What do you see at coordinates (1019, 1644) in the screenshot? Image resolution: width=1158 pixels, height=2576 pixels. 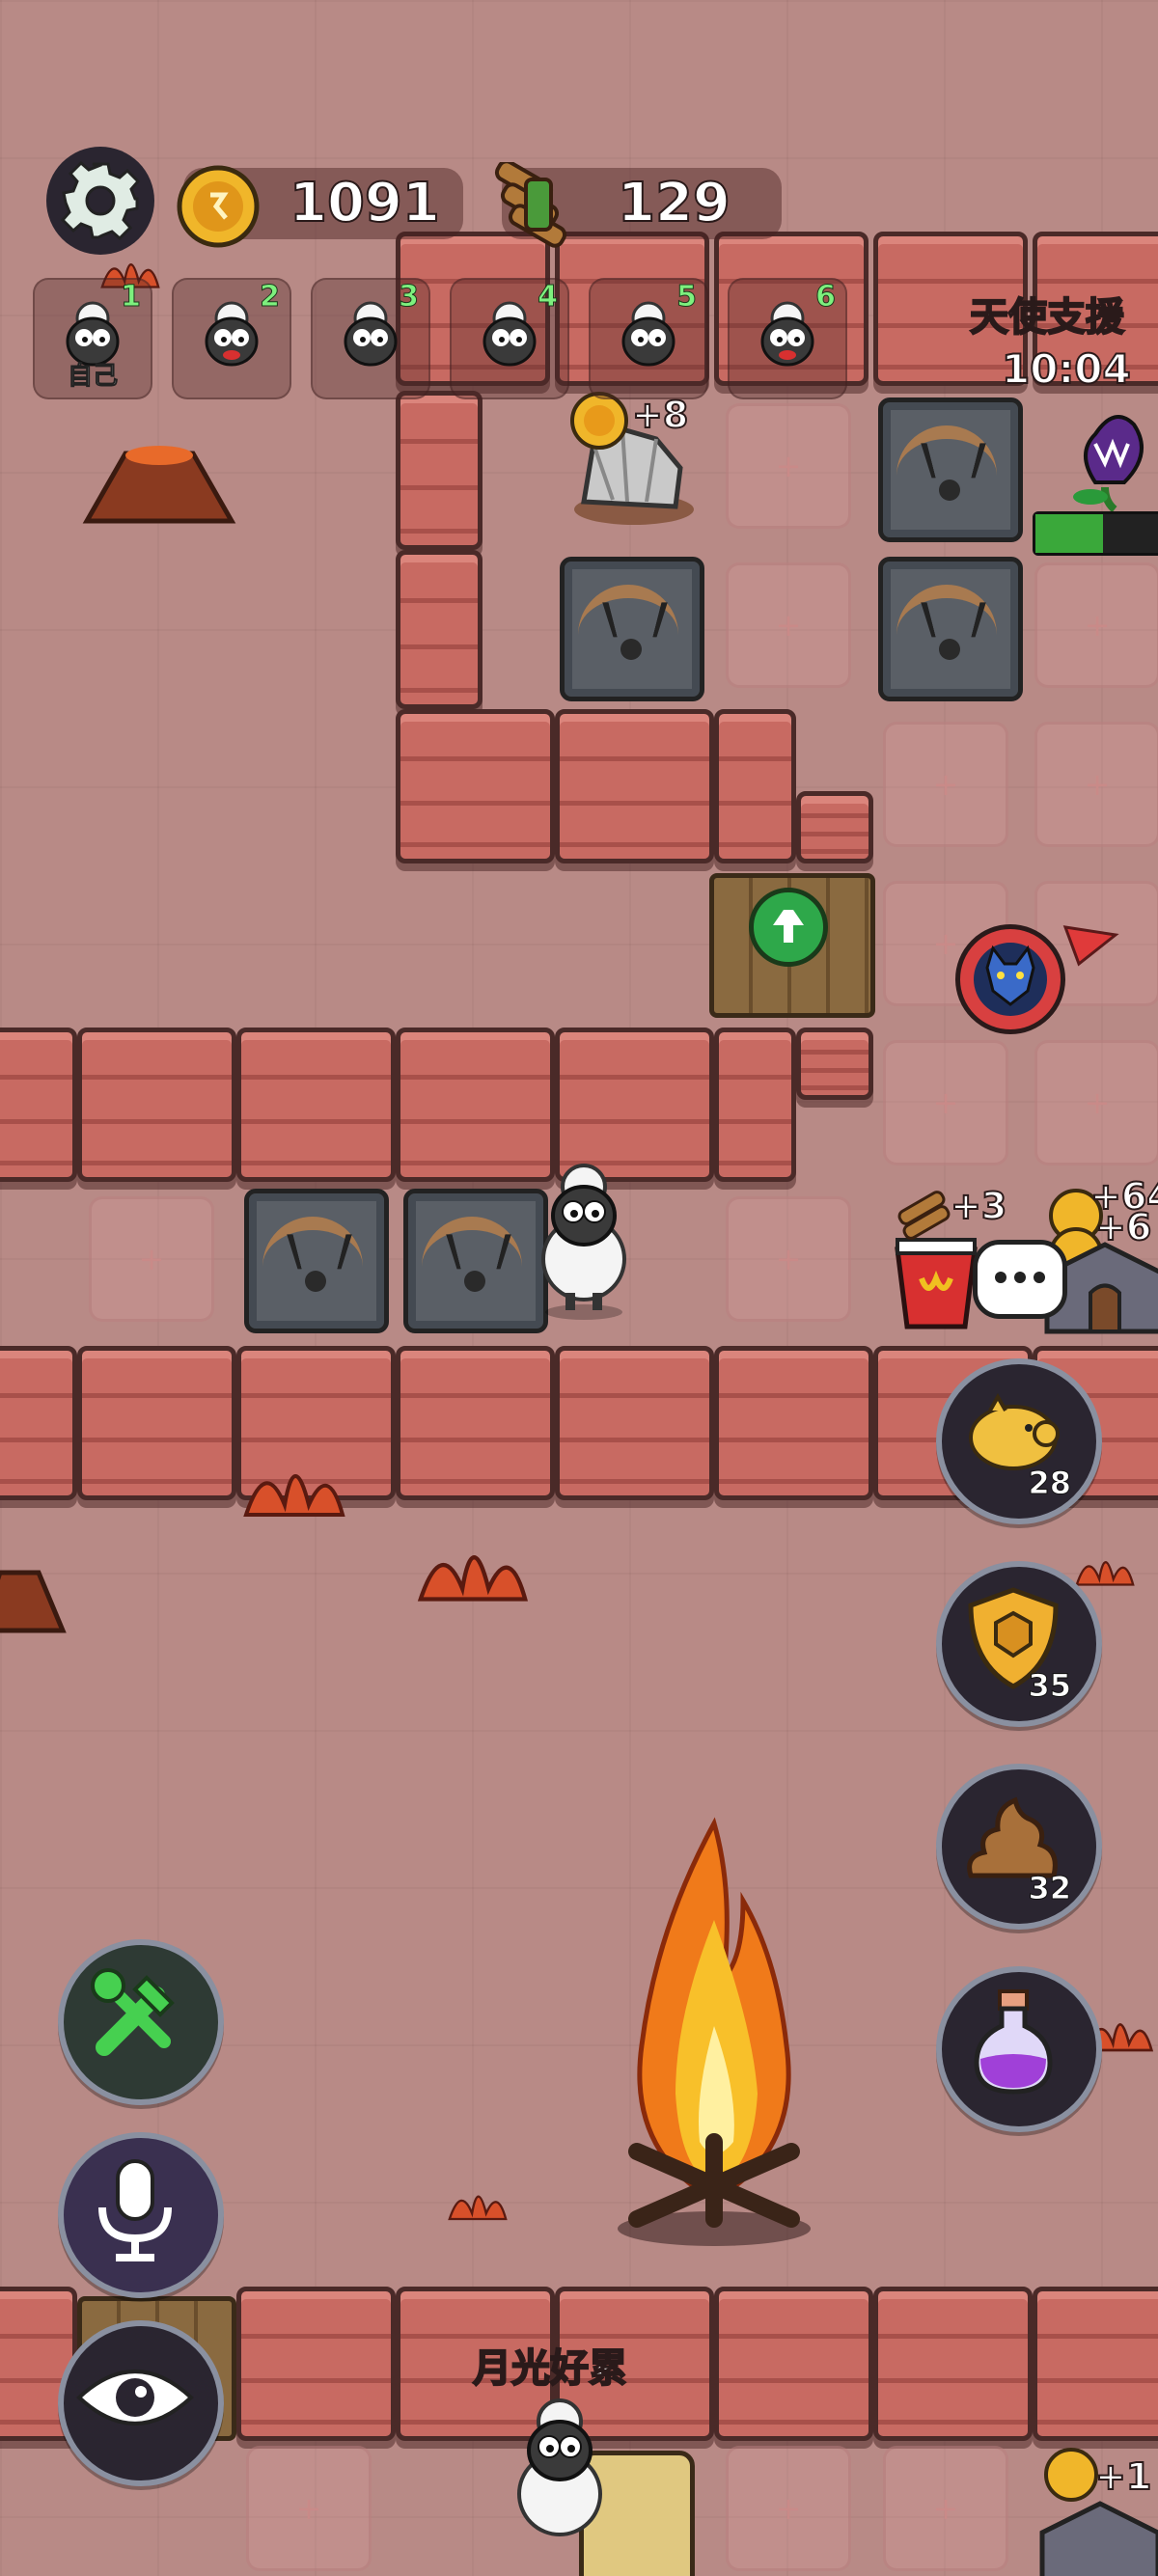 I see `shield-button: 35` at bounding box center [1019, 1644].